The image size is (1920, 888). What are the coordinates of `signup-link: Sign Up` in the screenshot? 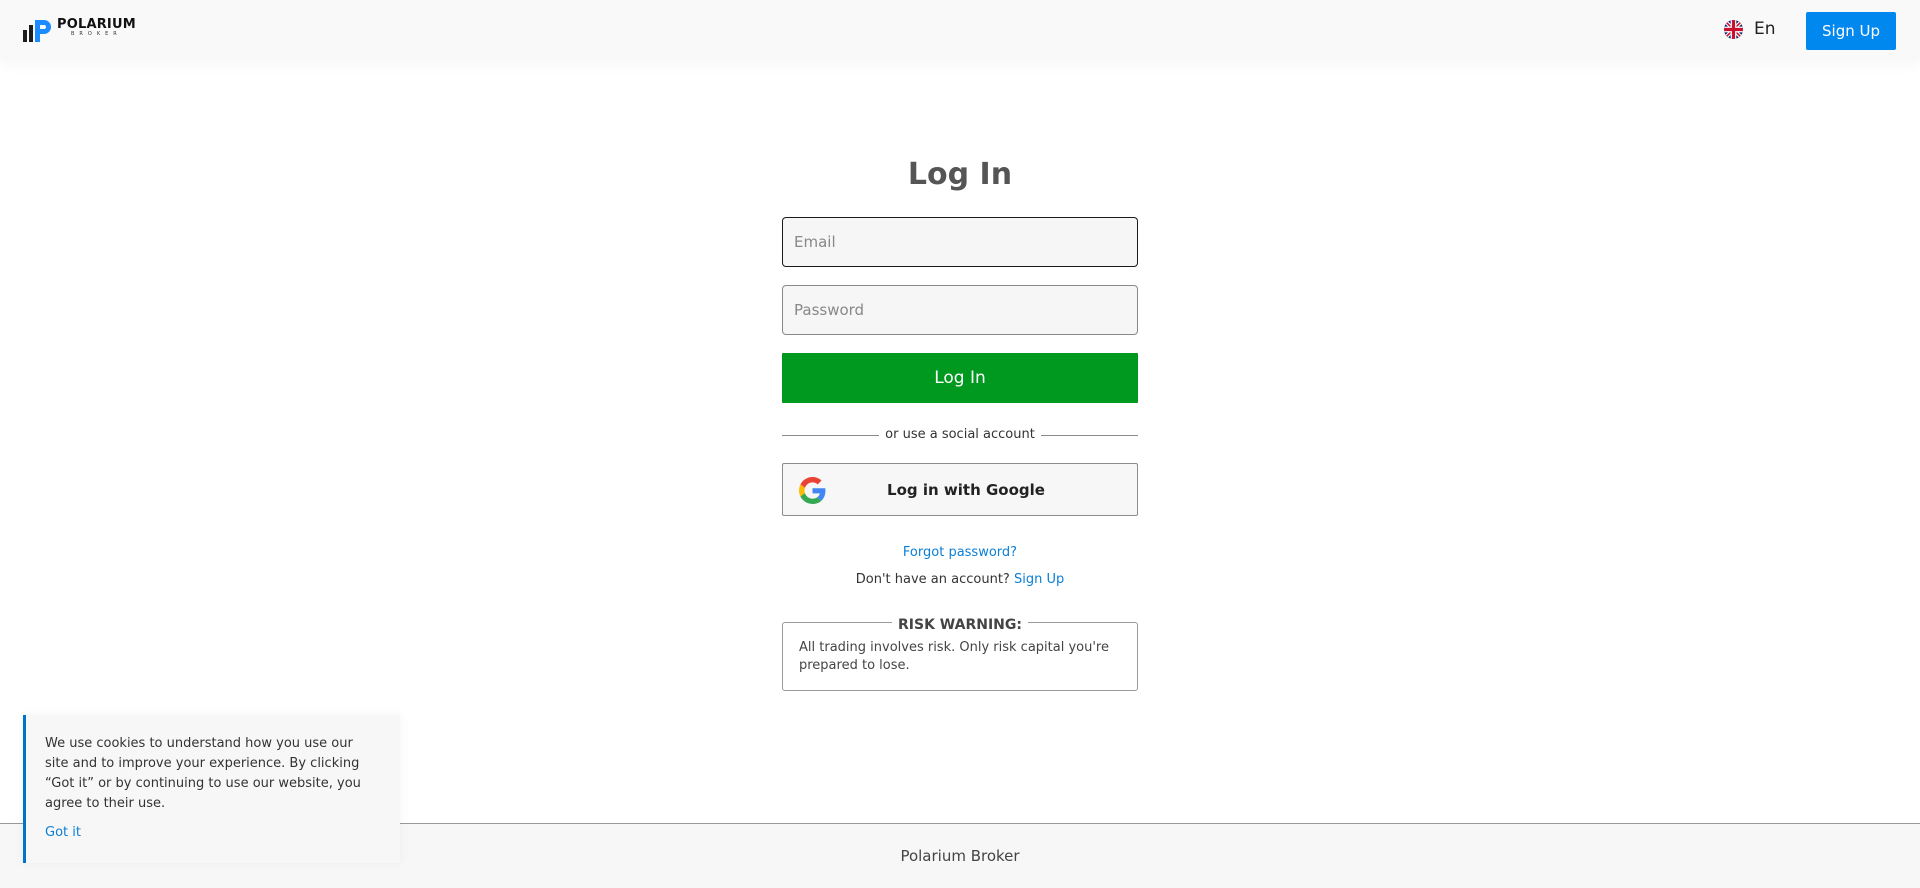 It's located at (1039, 579).